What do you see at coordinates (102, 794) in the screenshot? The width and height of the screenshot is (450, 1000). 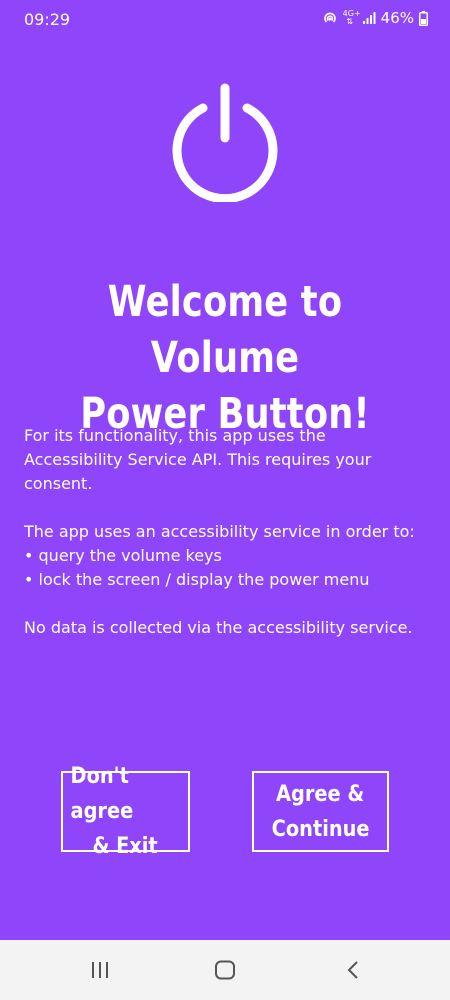 I see `disagree-button-line-1: Don't agree` at bounding box center [102, 794].